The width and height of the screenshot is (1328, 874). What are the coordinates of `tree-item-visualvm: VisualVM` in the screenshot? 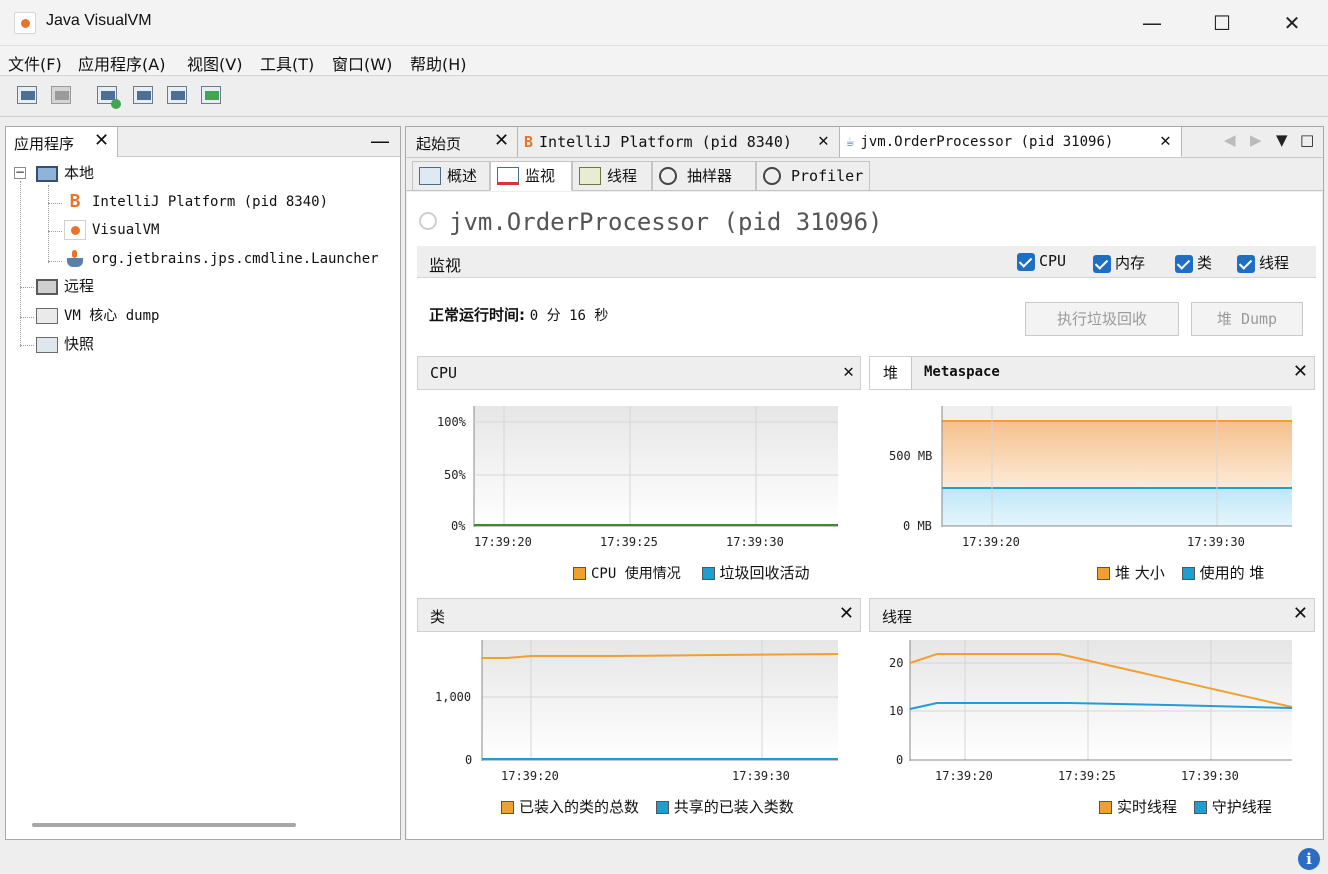 It's located at (111, 230).